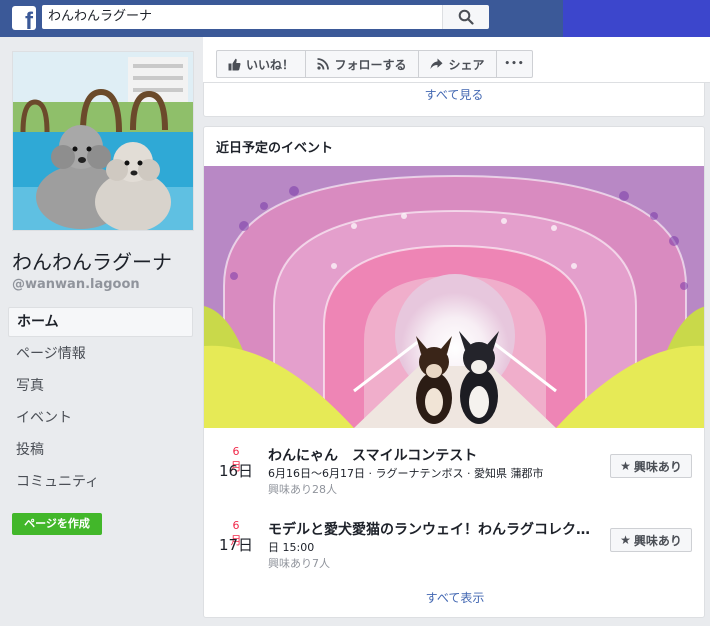  Describe the element at coordinates (100, 322) in the screenshot. I see `nav-item-home: ホーム` at that location.